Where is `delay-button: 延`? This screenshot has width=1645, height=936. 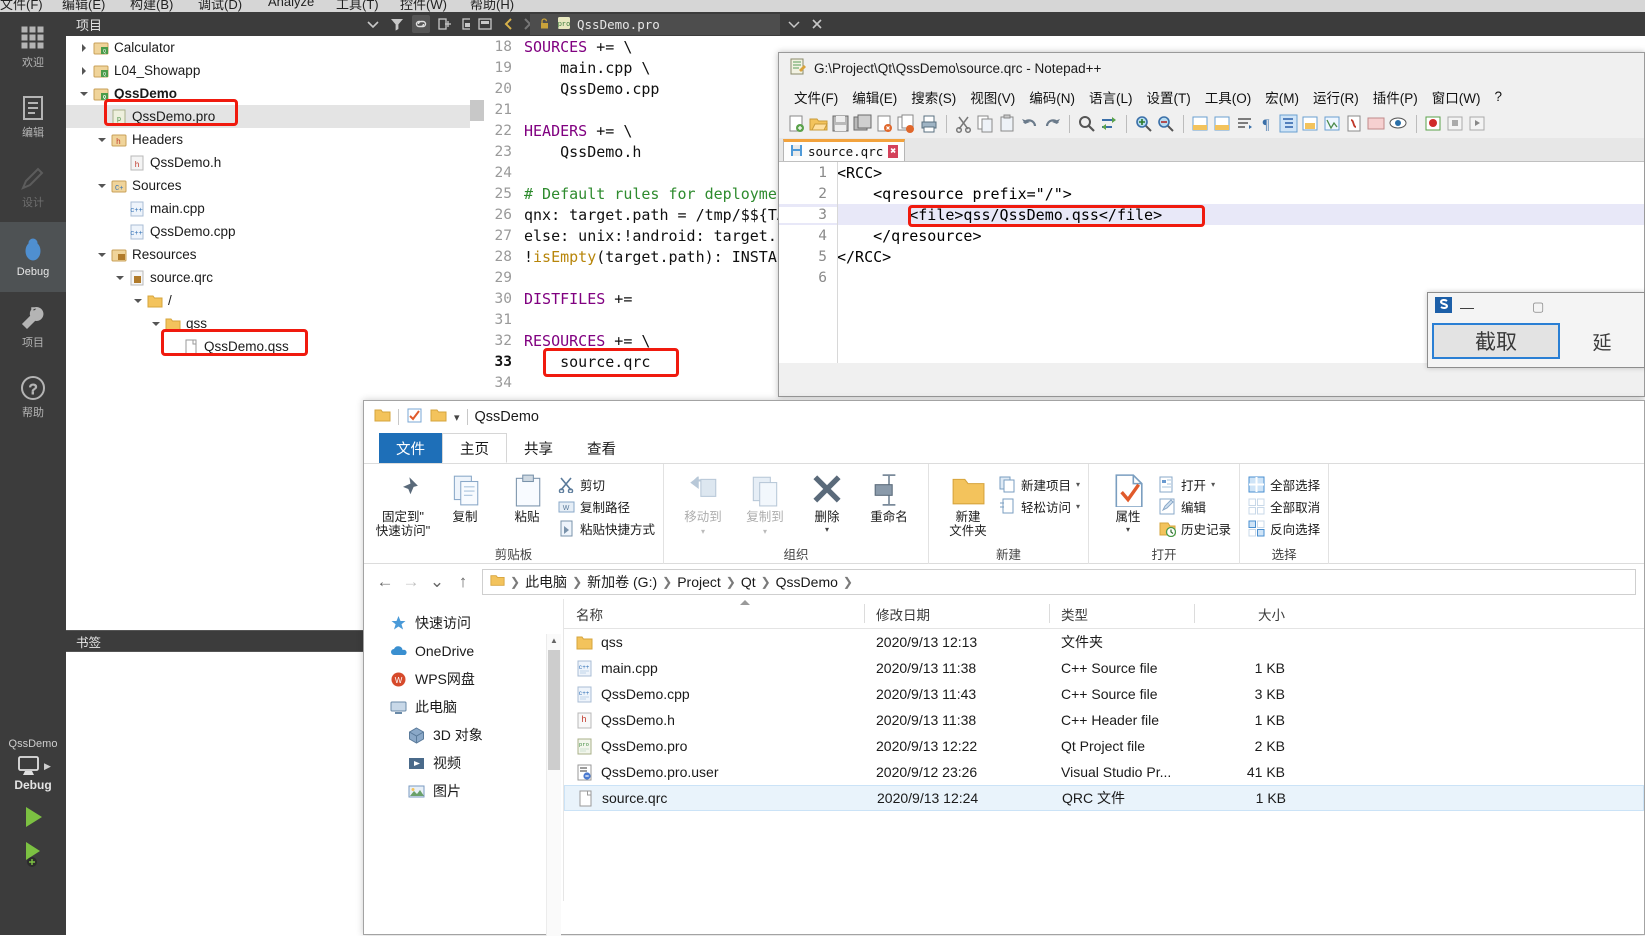
delay-button: 延 is located at coordinates (1602, 341).